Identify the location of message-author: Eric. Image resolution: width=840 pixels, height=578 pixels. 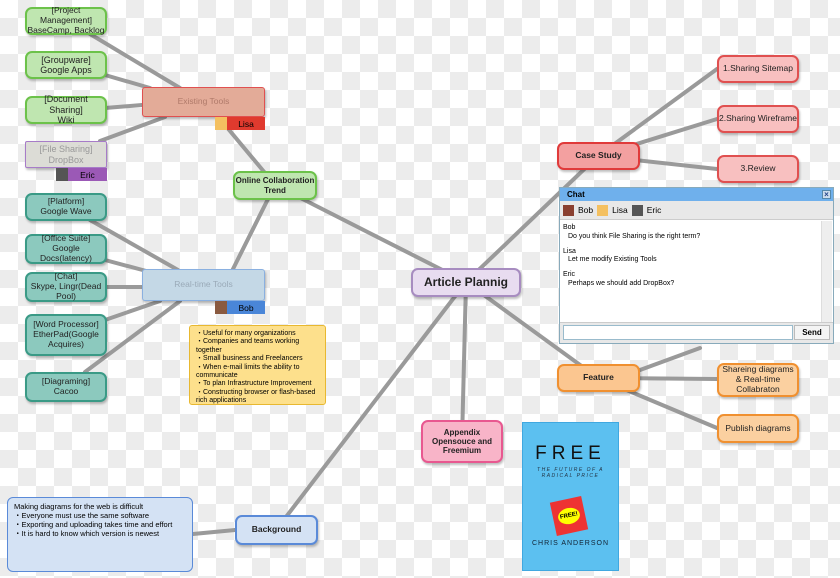
(569, 274).